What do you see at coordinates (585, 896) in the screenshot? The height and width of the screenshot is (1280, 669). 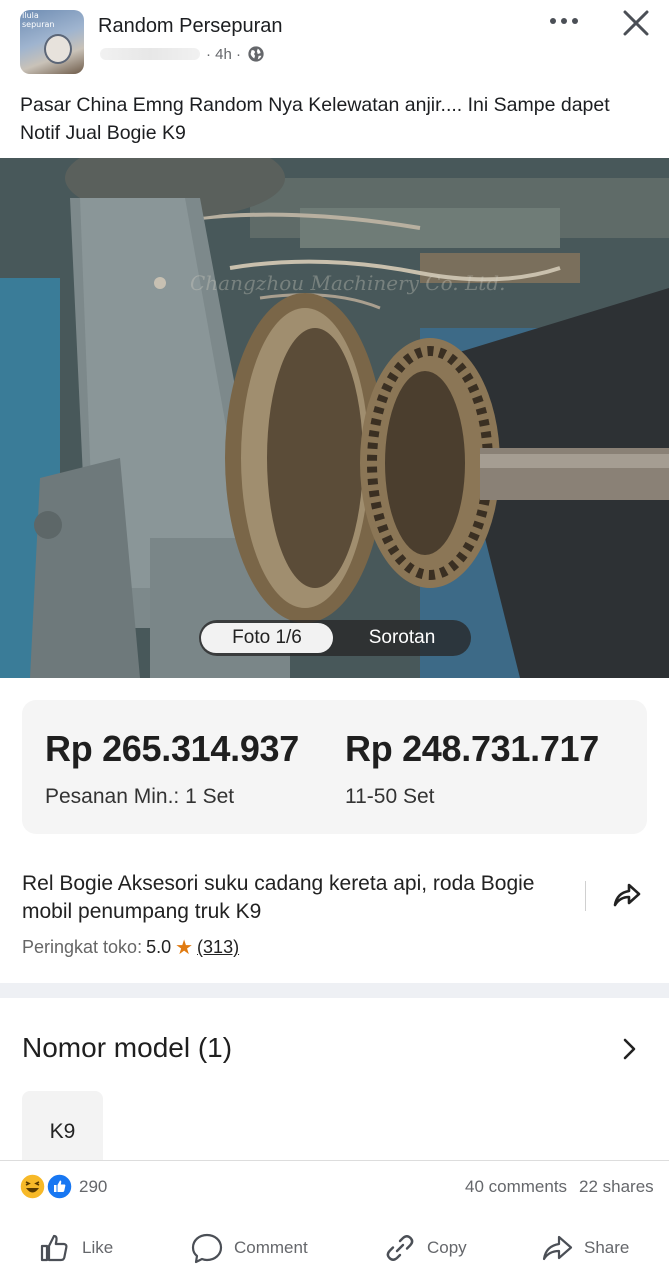 I see `title-divider` at bounding box center [585, 896].